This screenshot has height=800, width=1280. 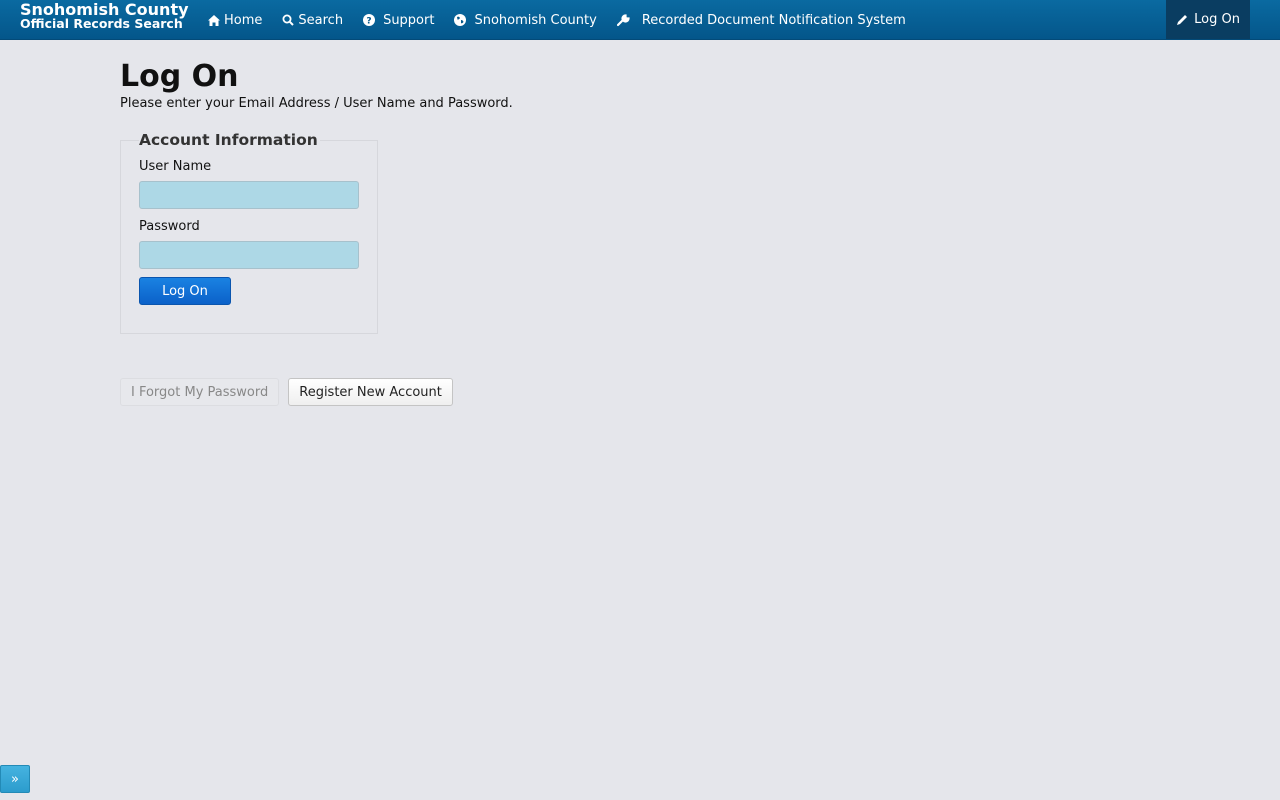 I want to click on side-panel-expand-button: », so click(x=15, y=779).